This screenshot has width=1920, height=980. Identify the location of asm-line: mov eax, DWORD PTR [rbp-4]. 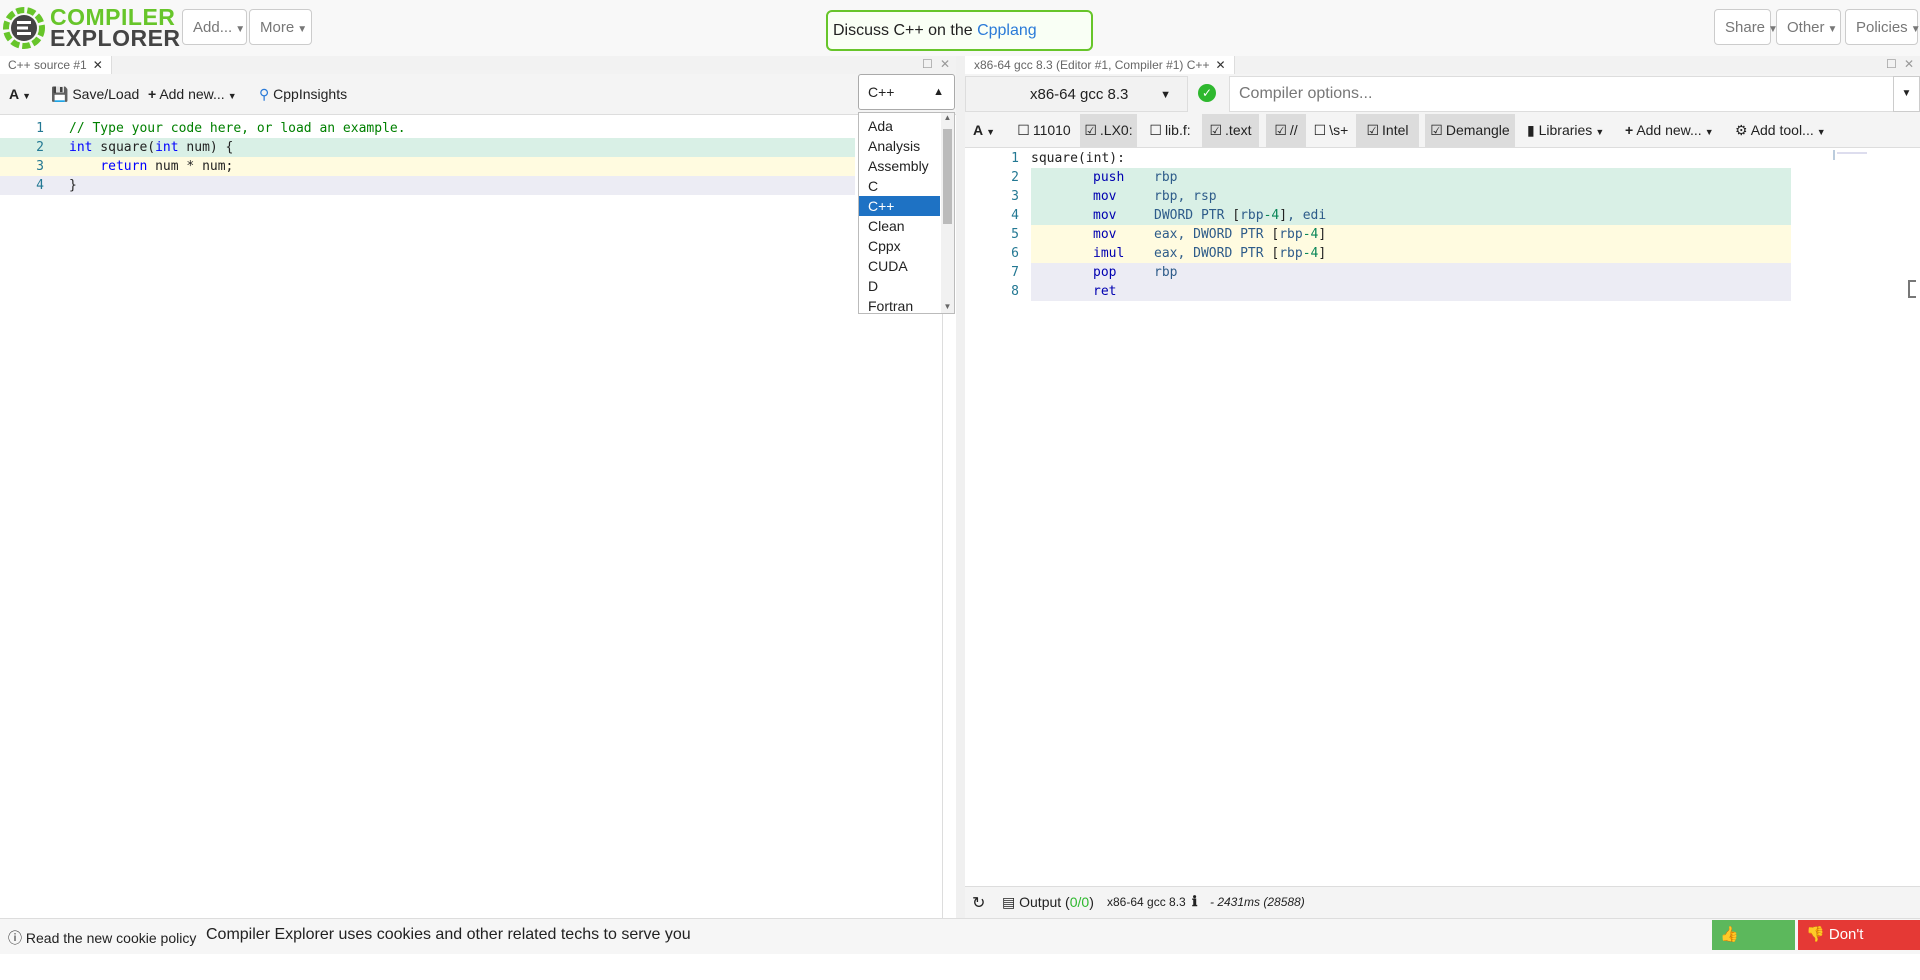
(1411, 234).